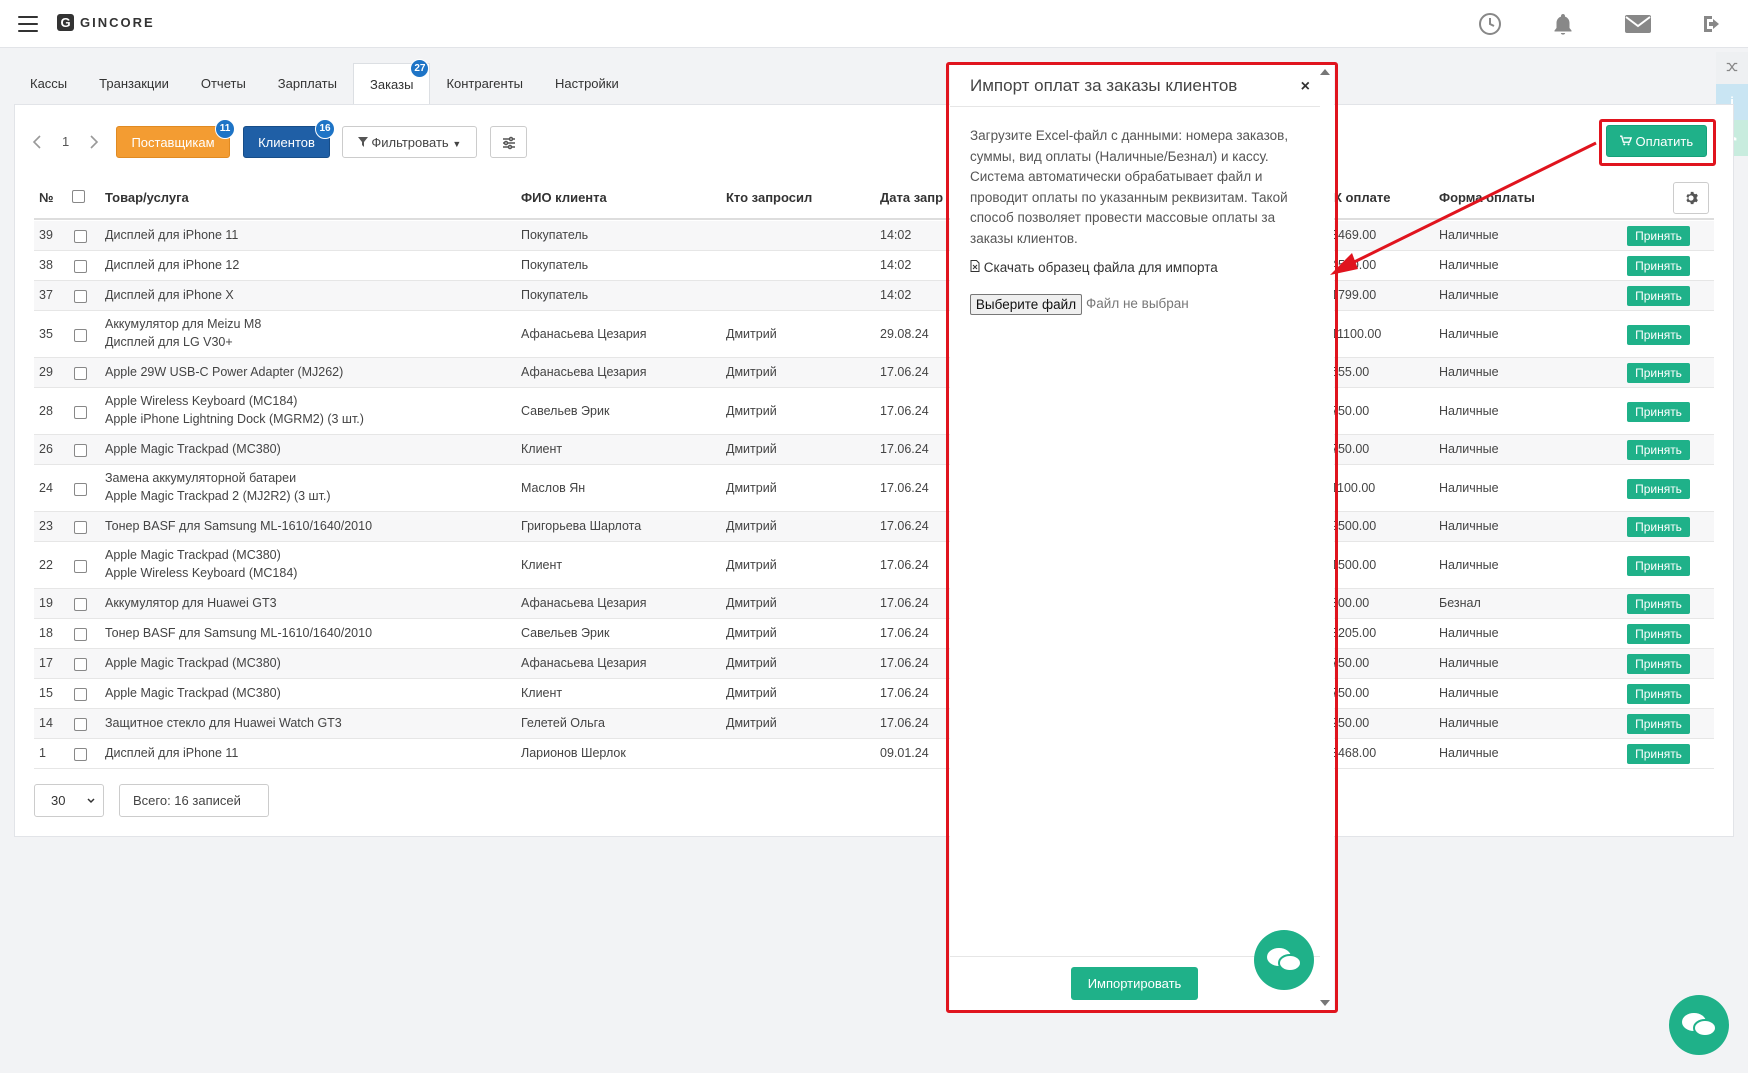 The height and width of the screenshot is (1073, 1748). I want to click on row-product: Дисплей для iPhone 11, so click(172, 235).